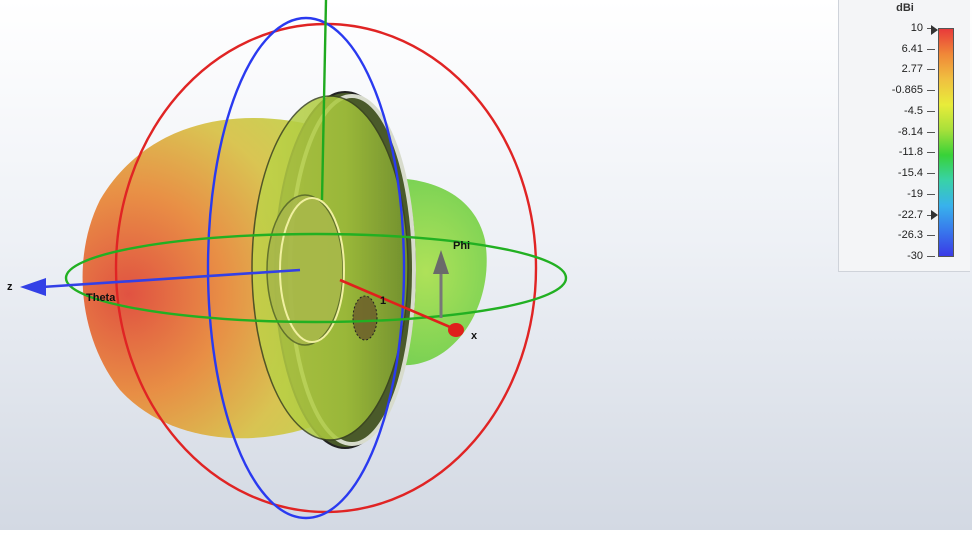  What do you see at coordinates (383, 301) in the screenshot?
I see `port-label: 1` at bounding box center [383, 301].